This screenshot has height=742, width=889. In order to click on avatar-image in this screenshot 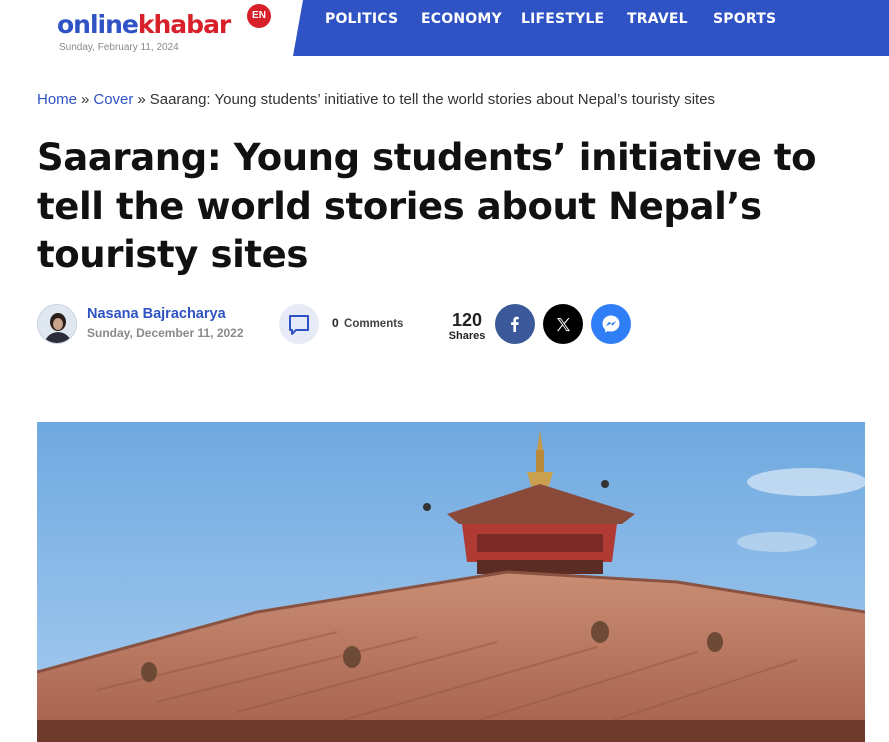, I will do `click(57, 324)`.